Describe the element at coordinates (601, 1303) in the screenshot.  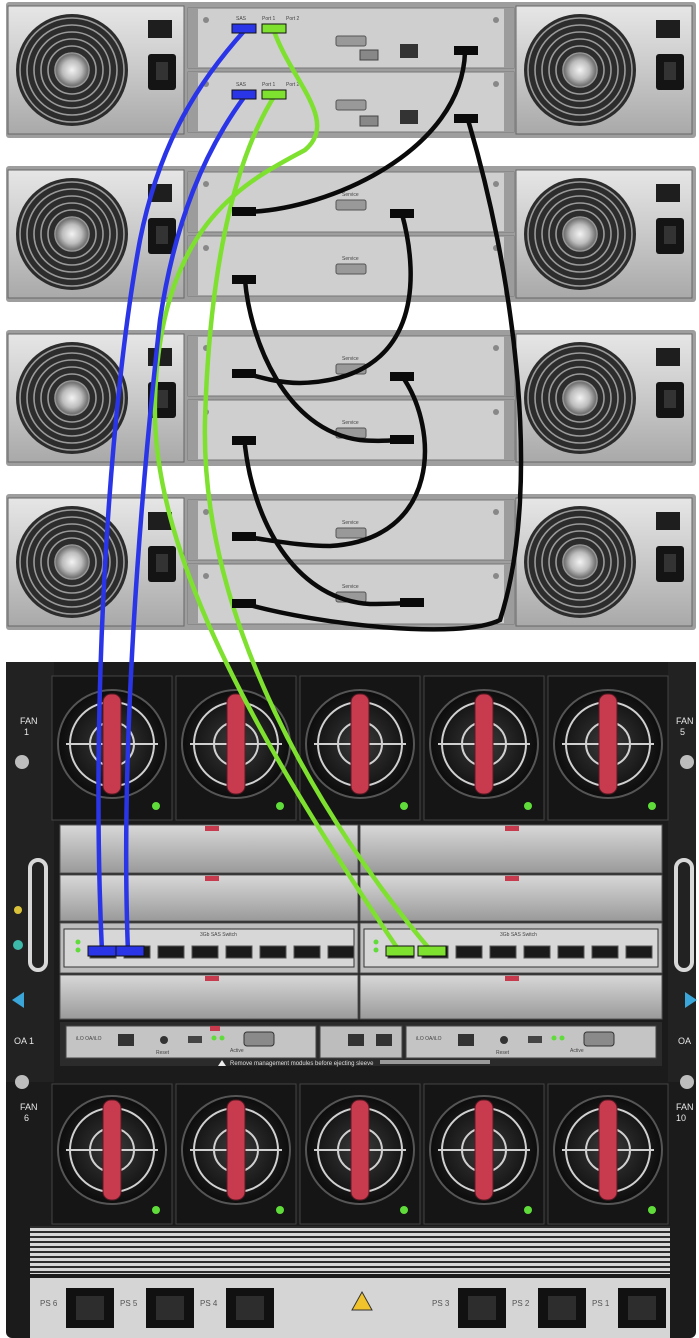
I see `psu-label: PS 1` at that location.